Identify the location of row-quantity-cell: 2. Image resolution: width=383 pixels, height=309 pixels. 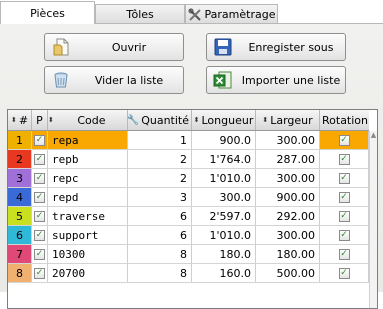
(160, 159).